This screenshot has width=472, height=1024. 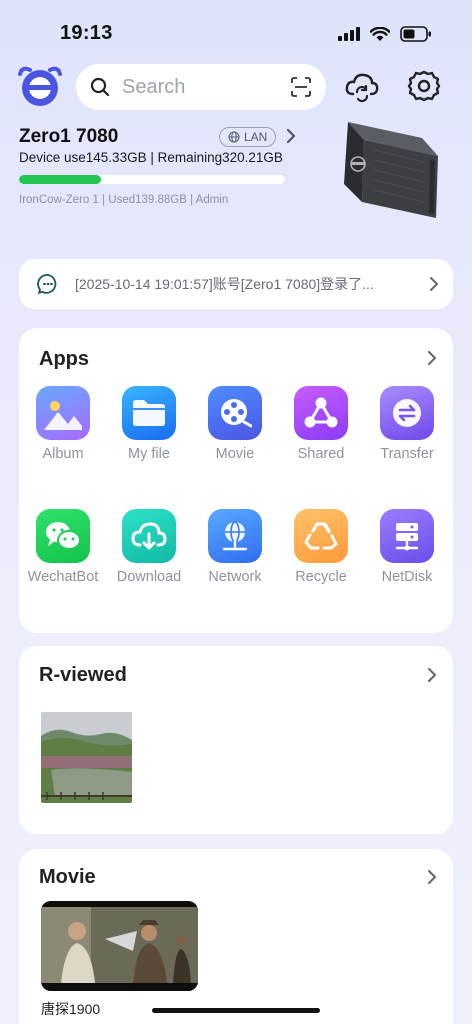 I want to click on device-meta: IronCow-Zero 1 | Used139.88GB | Admin, so click(x=124, y=200).